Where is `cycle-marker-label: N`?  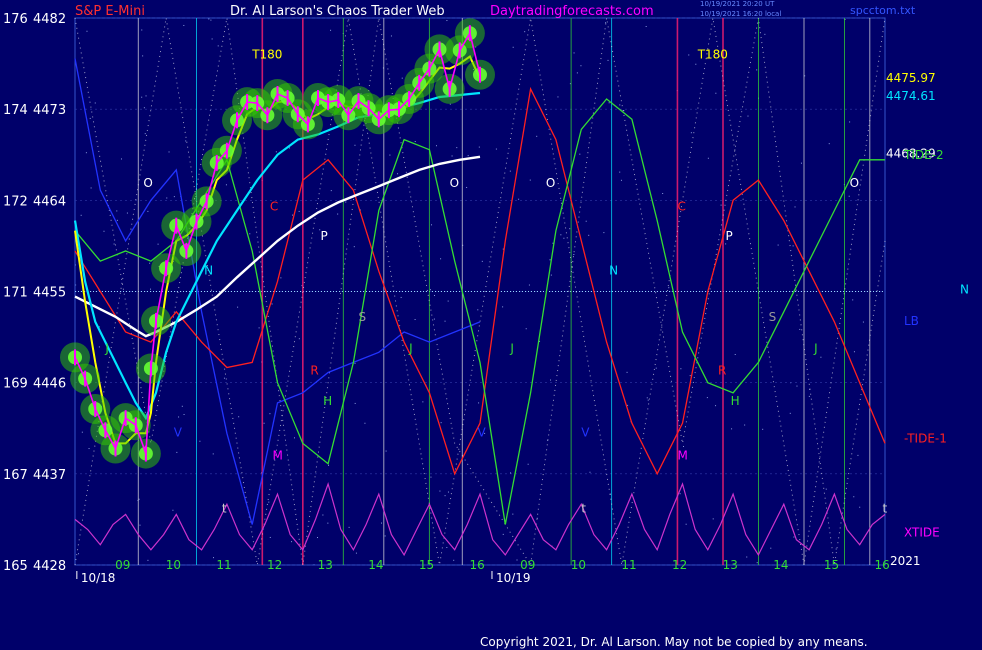 cycle-marker-label: N is located at coordinates (613, 270).